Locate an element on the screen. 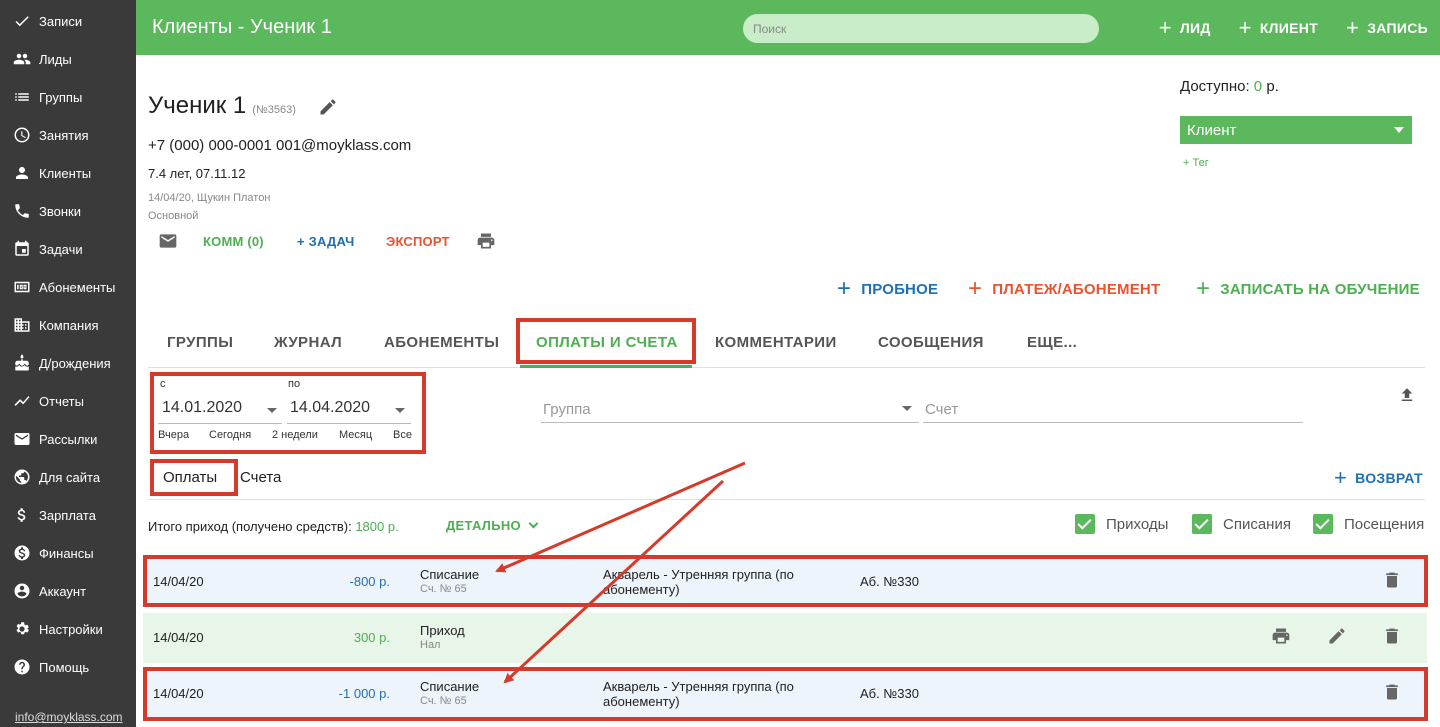 This screenshot has height=727, width=1440. tab-journal: ЖУРНАЛ is located at coordinates (308, 342).